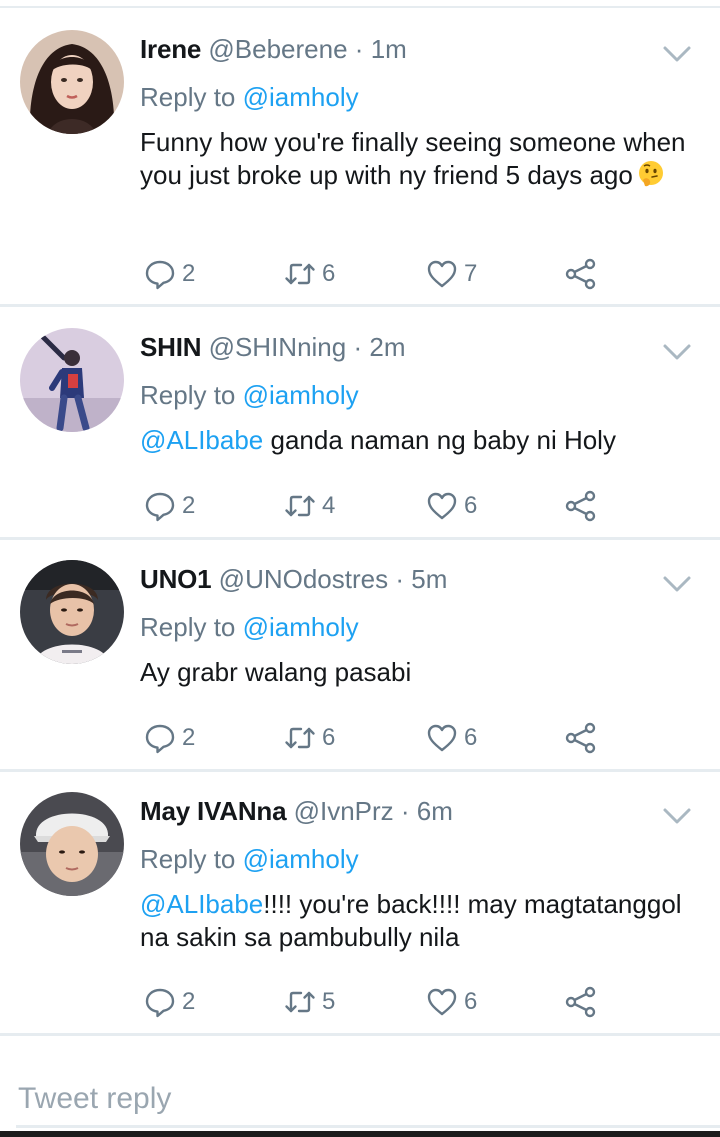 The width and height of the screenshot is (720, 1137). What do you see at coordinates (344, 811) in the screenshot?
I see `user-handle: @IvnPrz` at bounding box center [344, 811].